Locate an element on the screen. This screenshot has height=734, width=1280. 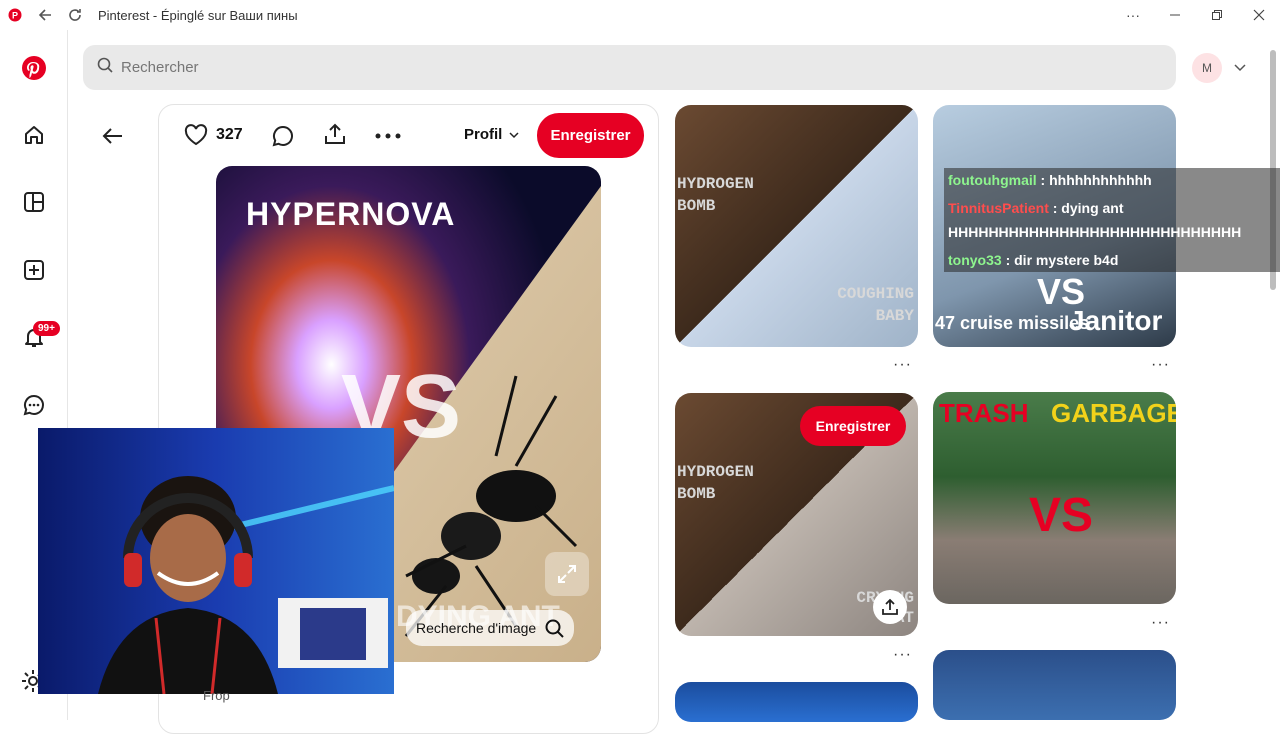
page-scrollbar is located at coordinates (1273, 378).